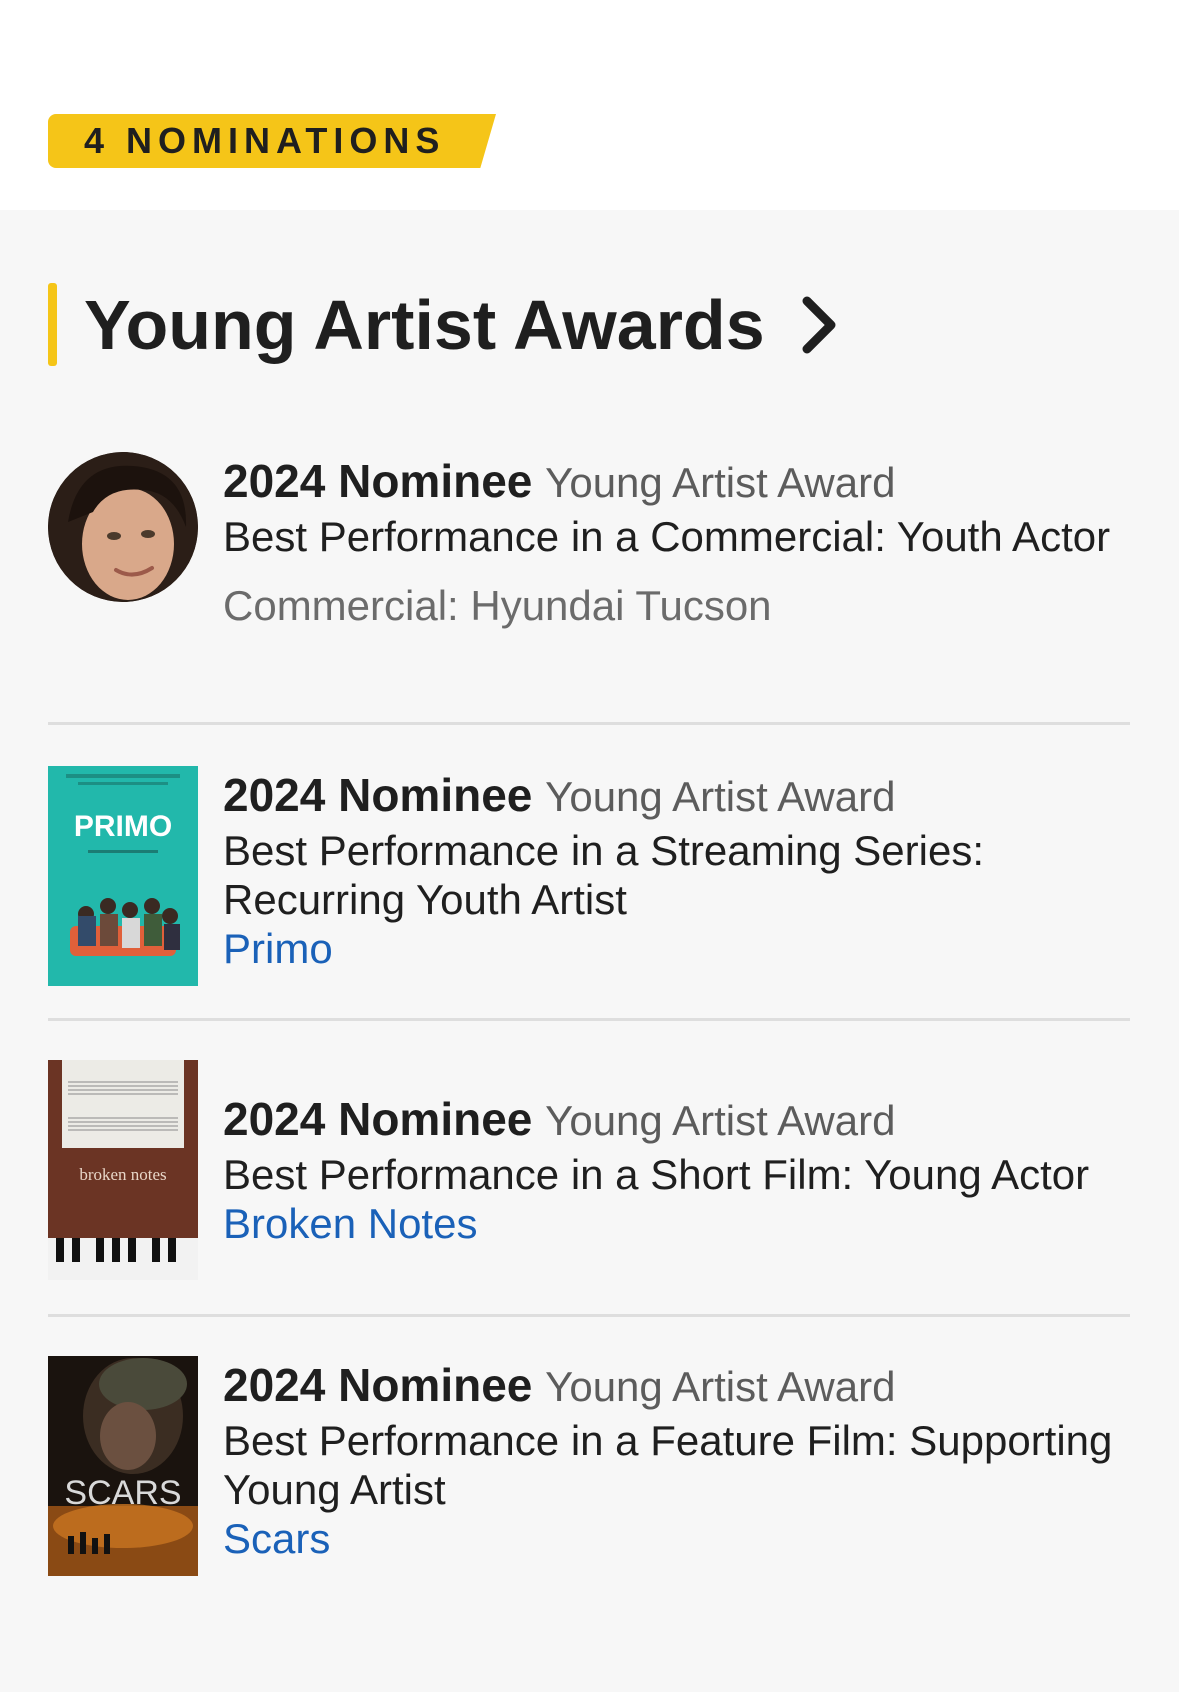  What do you see at coordinates (698, 948) in the screenshot?
I see `work-title-link: Primo` at bounding box center [698, 948].